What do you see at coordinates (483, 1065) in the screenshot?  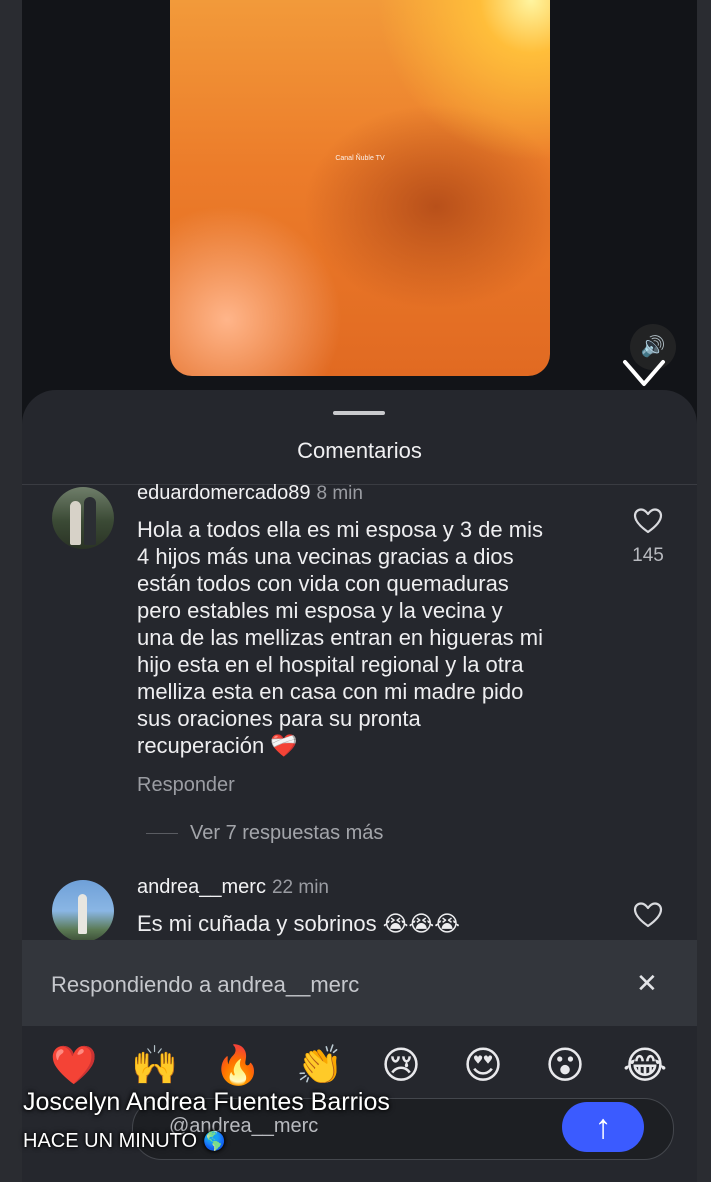 I see `heart-eyes-emoji-button: 😍` at bounding box center [483, 1065].